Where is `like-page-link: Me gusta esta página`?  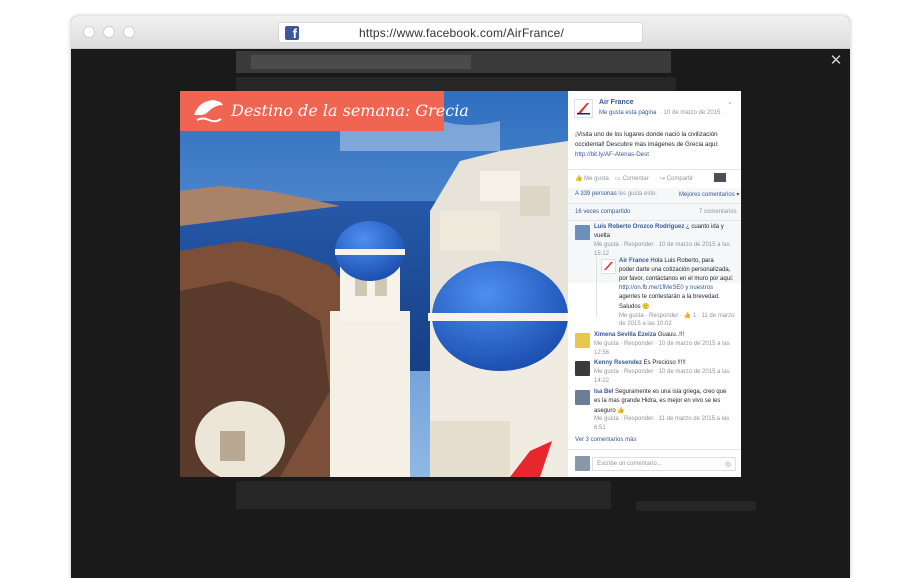
like-page-link: Me gusta esta página is located at coordinates (627, 113).